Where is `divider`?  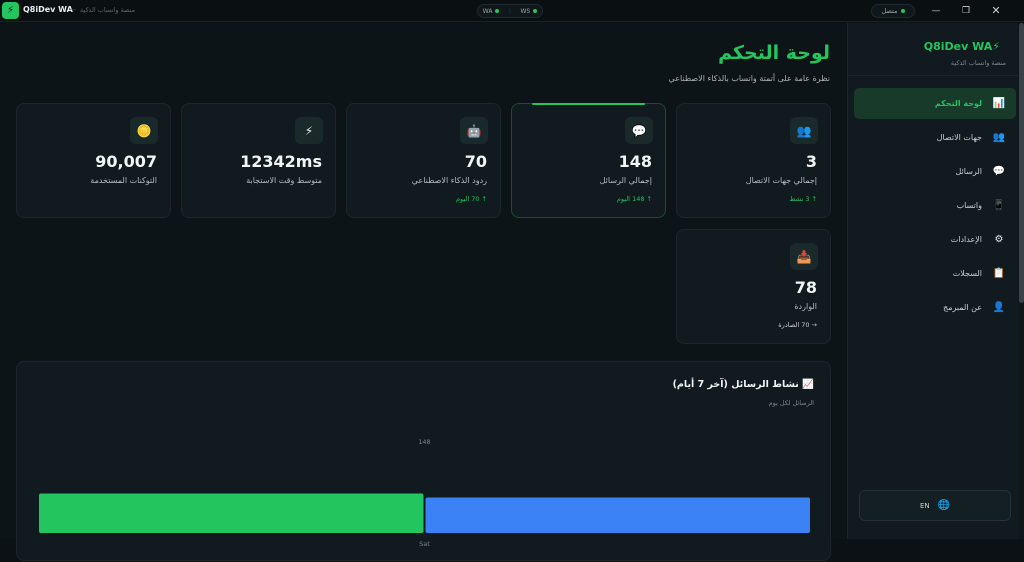
divider is located at coordinates (936, 75).